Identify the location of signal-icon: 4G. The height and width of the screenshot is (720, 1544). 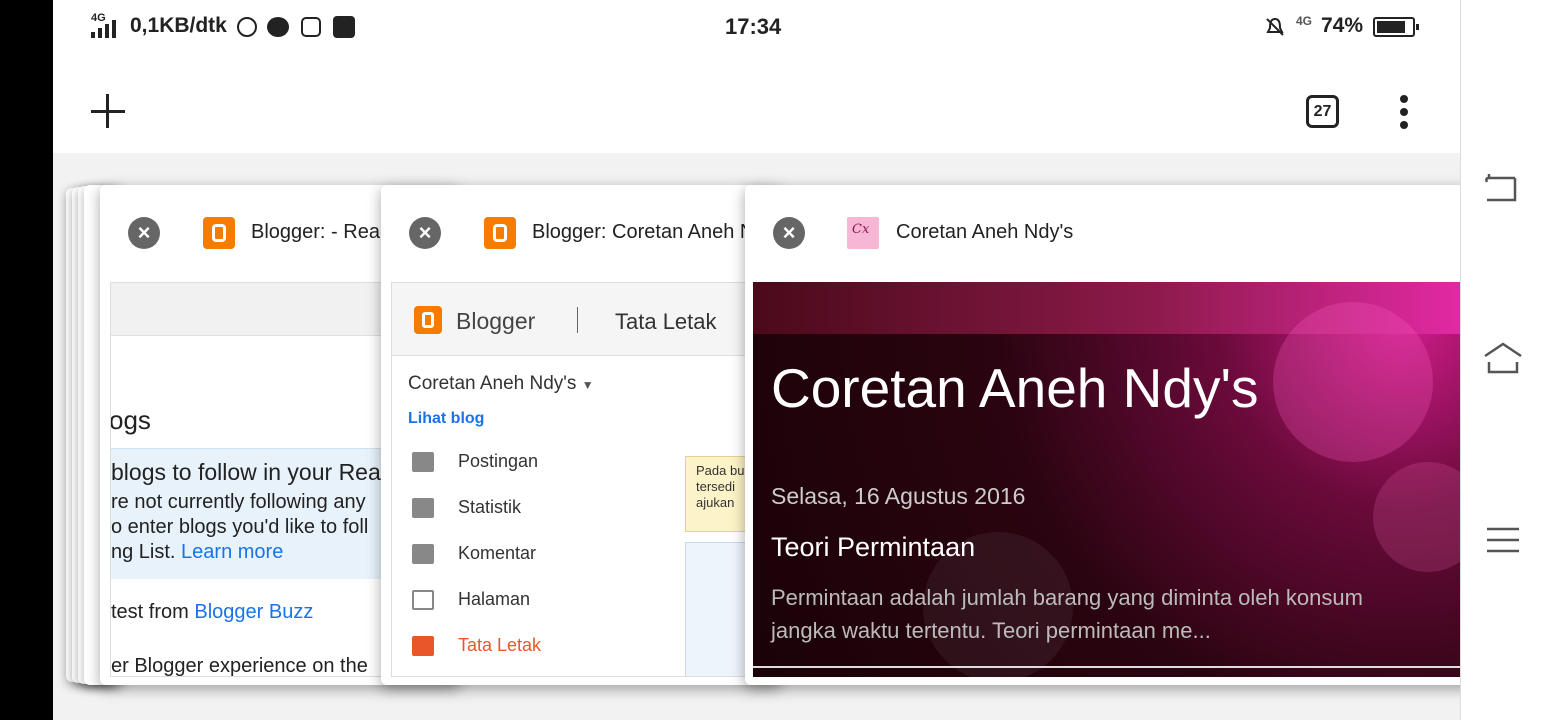
(107, 26).